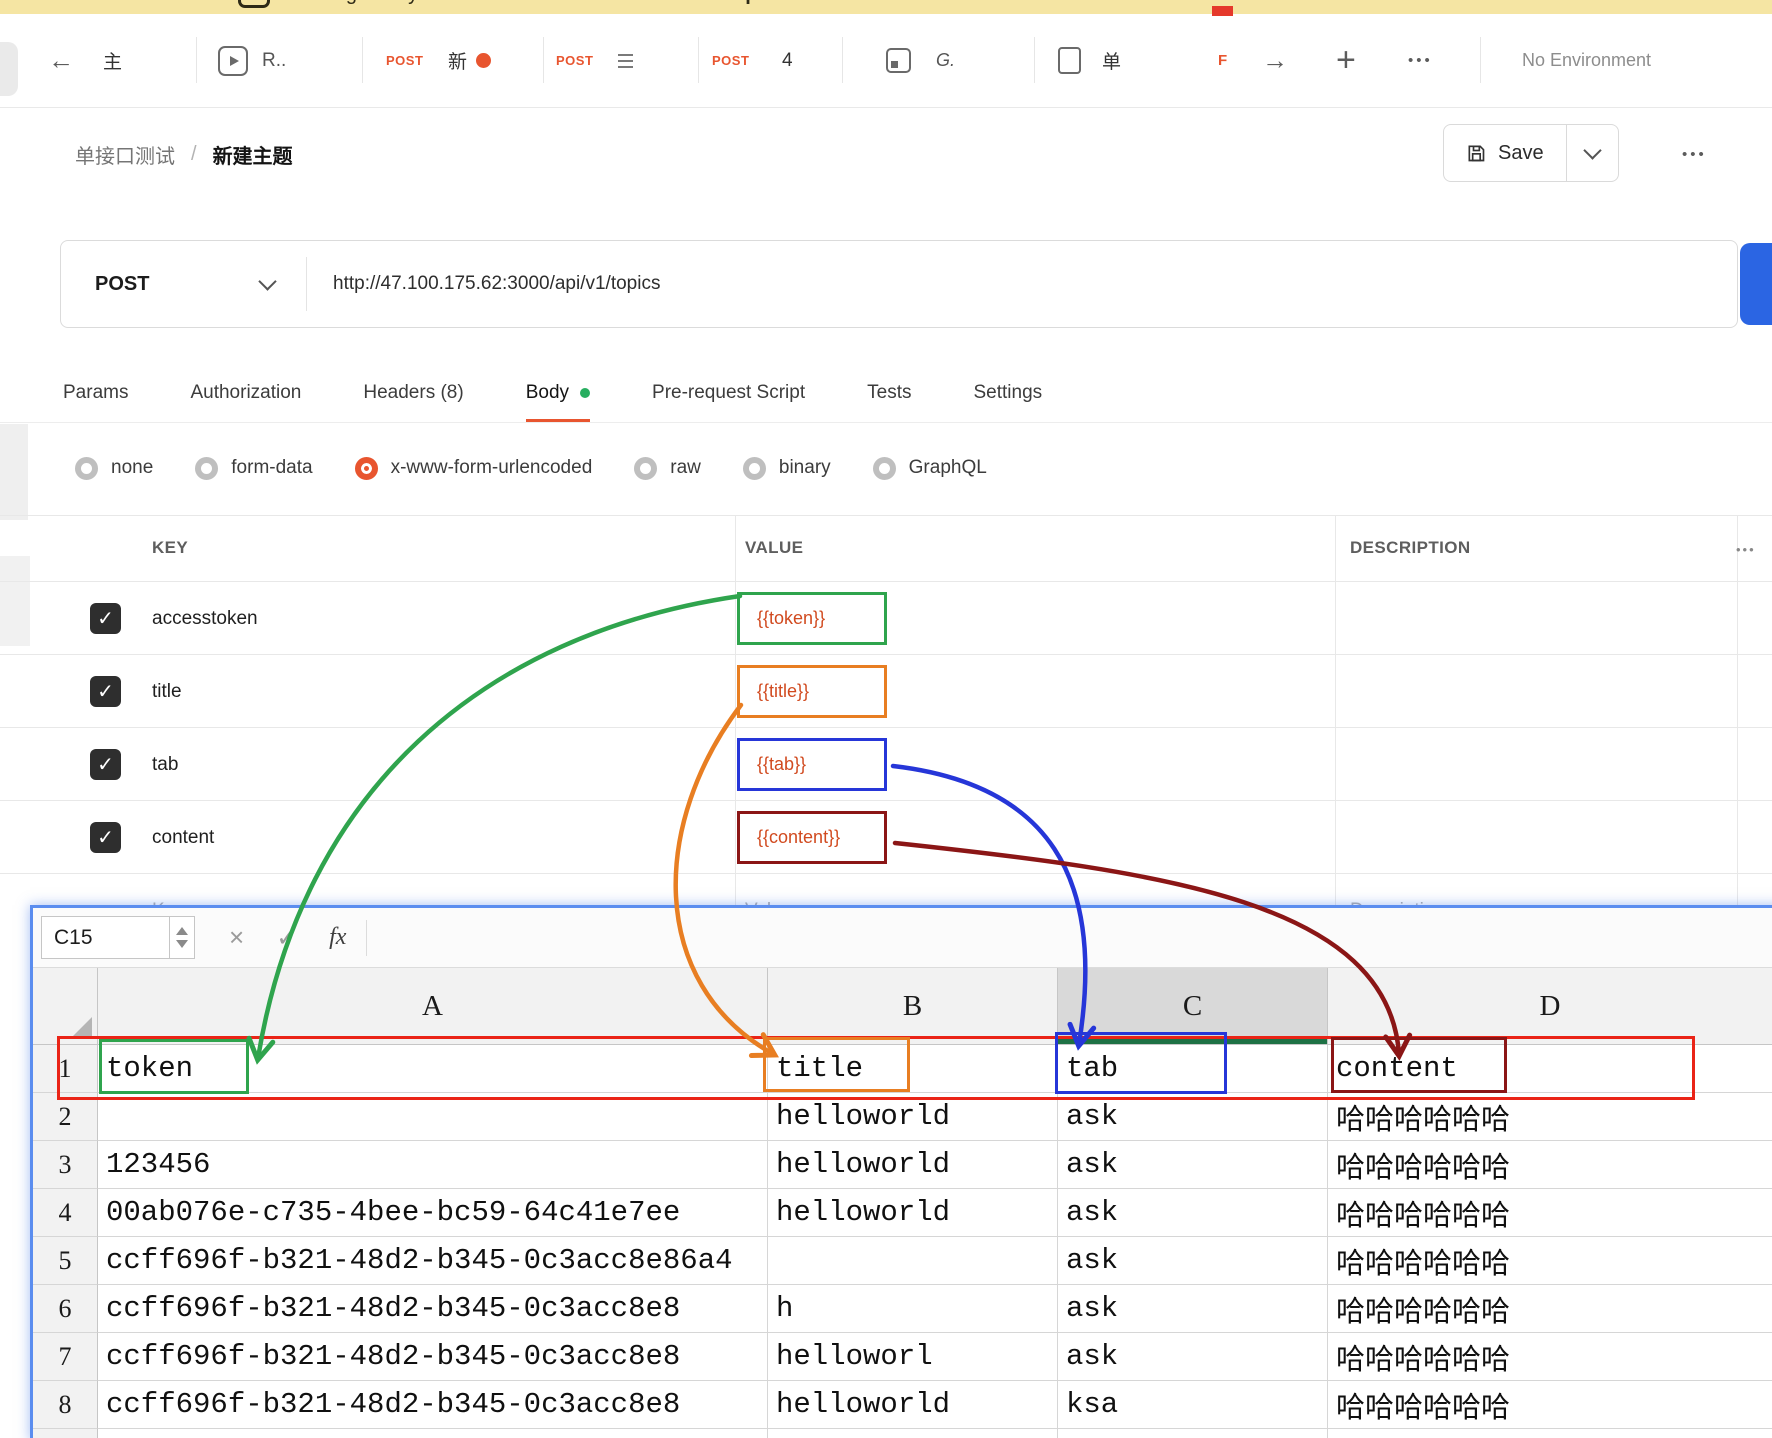 This screenshot has width=1772, height=1438. I want to click on radio-x-www-form-urlencoded: x-www-form-urlencoded, so click(473, 468).